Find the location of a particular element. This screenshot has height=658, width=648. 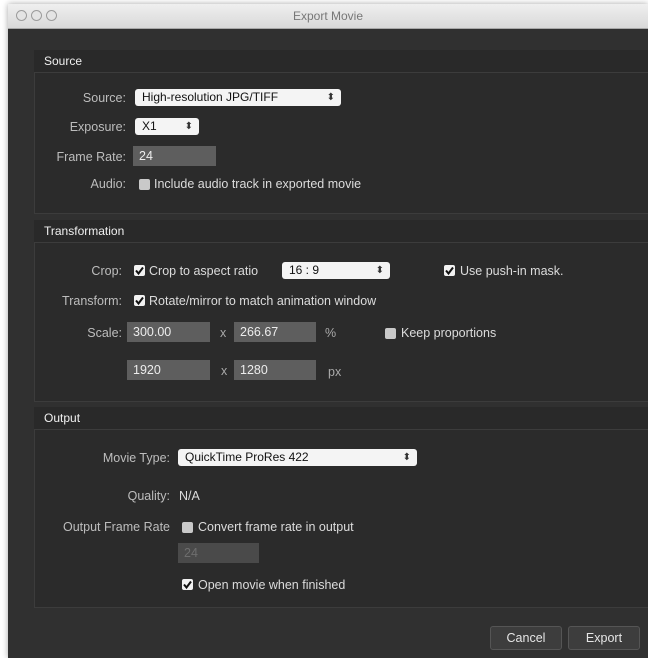

aspect-ratio-select: 16 : 9 ⬍ is located at coordinates (336, 270).